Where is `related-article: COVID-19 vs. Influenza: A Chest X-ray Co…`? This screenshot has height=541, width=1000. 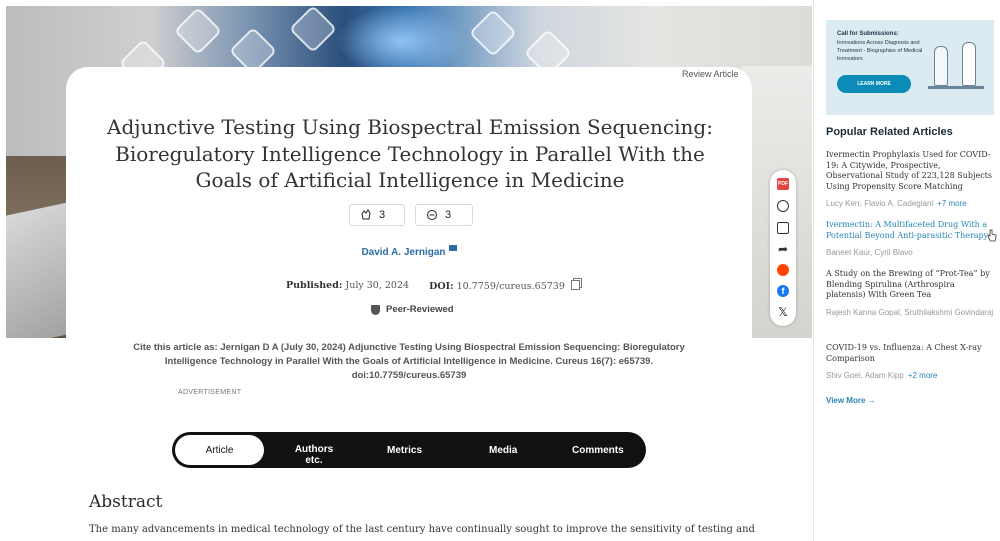
related-article: COVID-19 vs. Influenza: A Chest X-ray Co… is located at coordinates (911, 362).